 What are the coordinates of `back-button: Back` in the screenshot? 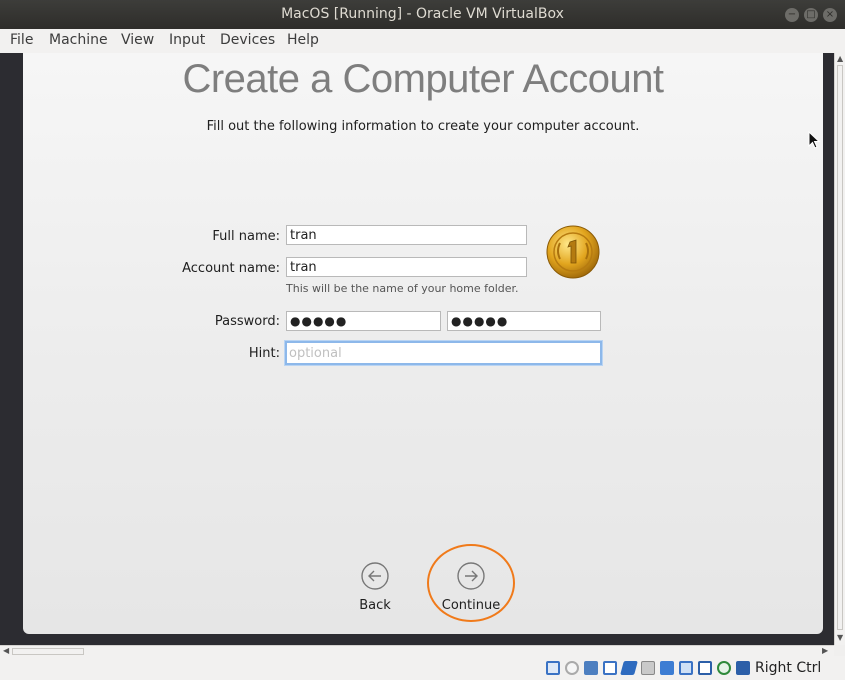 It's located at (375, 587).